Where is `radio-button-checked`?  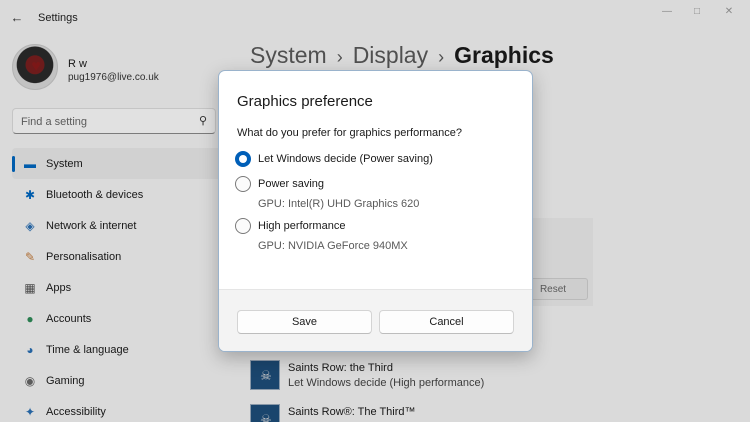
radio-button-checked is located at coordinates (243, 159).